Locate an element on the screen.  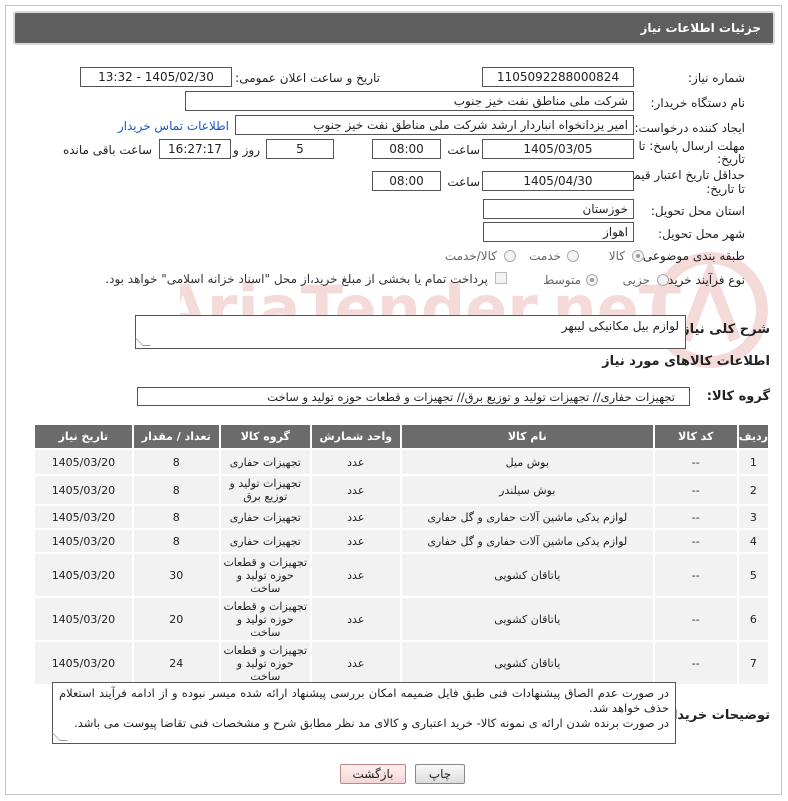
reply-deadline-label-date: تاریخ: is located at coordinates (731, 159).